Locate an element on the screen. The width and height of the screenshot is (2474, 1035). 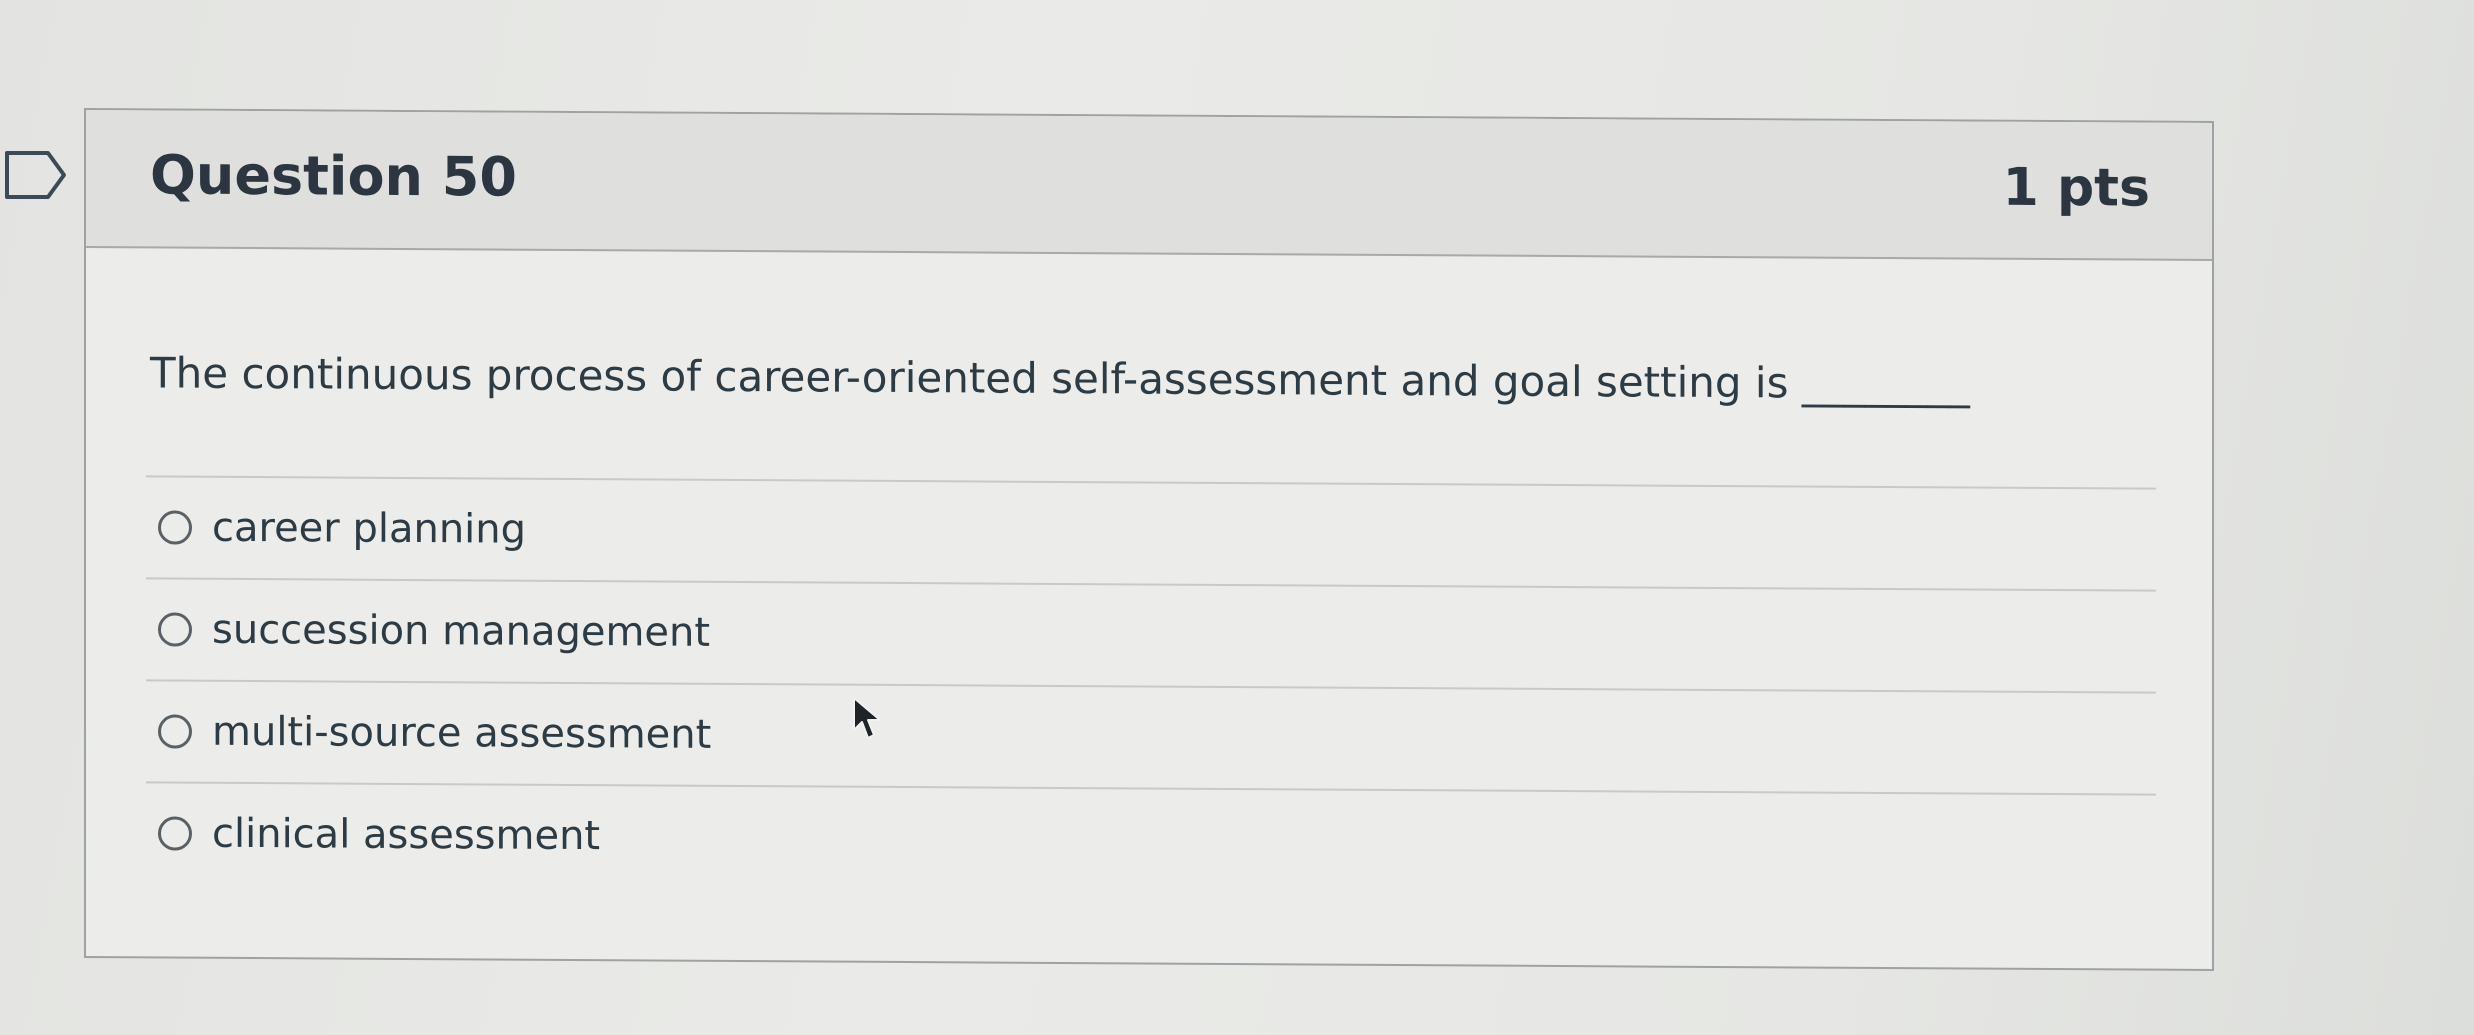
question-points: 1 pts is located at coordinates (2076, 188).